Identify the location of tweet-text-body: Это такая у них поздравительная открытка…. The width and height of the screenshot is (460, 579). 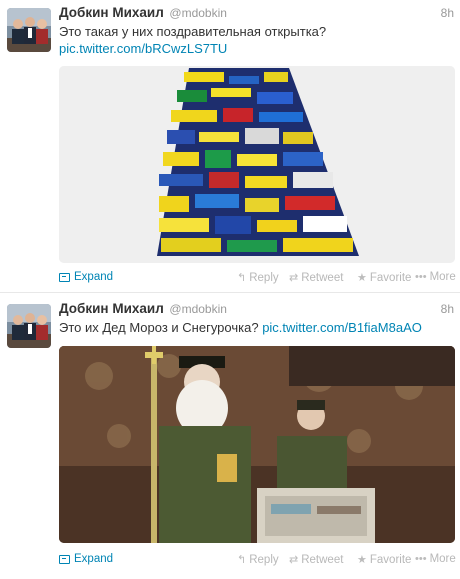
(193, 31).